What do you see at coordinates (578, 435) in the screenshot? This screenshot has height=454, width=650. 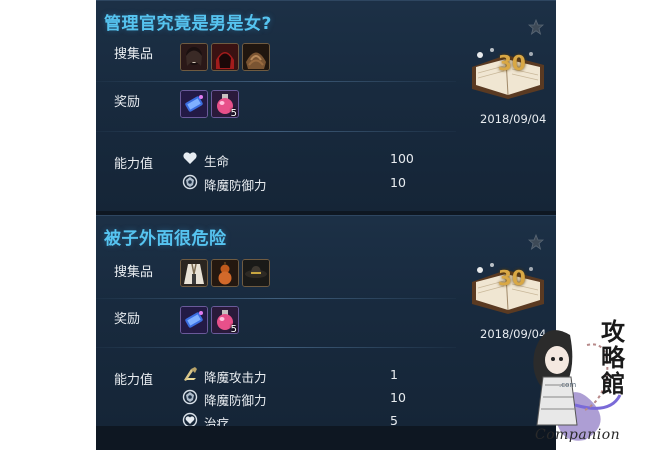 I see `watermark-text: Companion` at bounding box center [578, 435].